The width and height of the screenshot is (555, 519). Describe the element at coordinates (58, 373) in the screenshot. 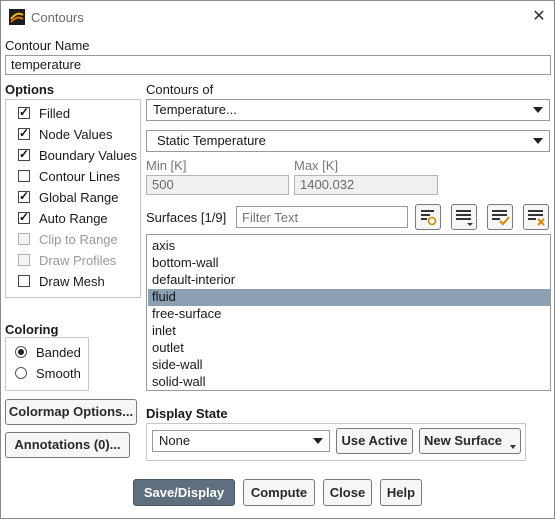

I see `coloring-smooth-label: Smooth` at that location.